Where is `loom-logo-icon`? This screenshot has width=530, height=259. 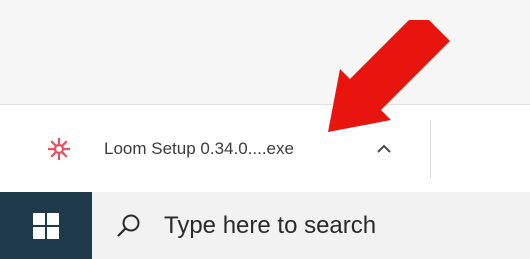 loom-logo-icon is located at coordinates (59, 149).